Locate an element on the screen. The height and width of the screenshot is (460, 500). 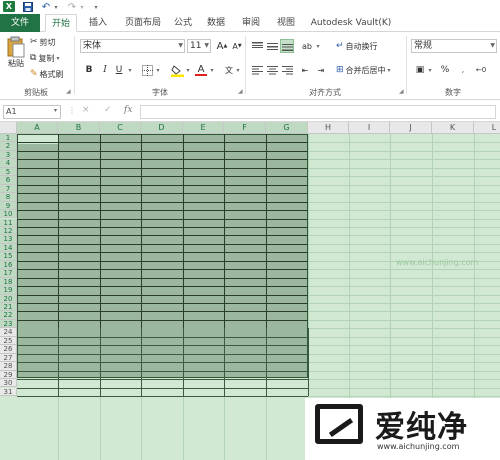
row-header-31: 31 is located at coordinates (8, 391).